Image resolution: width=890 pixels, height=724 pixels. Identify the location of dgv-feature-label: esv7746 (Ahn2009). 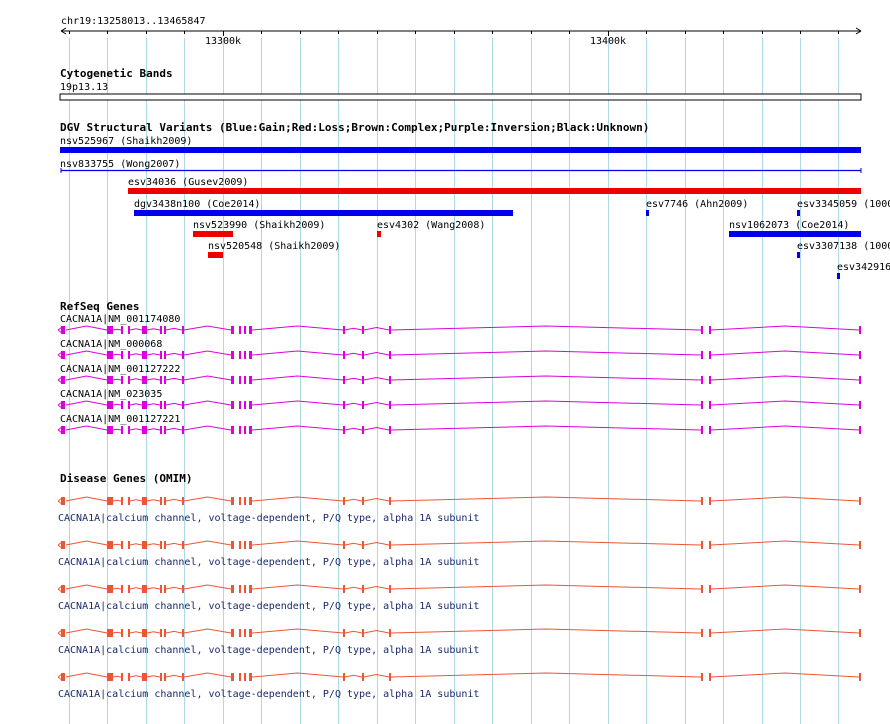
(697, 204).